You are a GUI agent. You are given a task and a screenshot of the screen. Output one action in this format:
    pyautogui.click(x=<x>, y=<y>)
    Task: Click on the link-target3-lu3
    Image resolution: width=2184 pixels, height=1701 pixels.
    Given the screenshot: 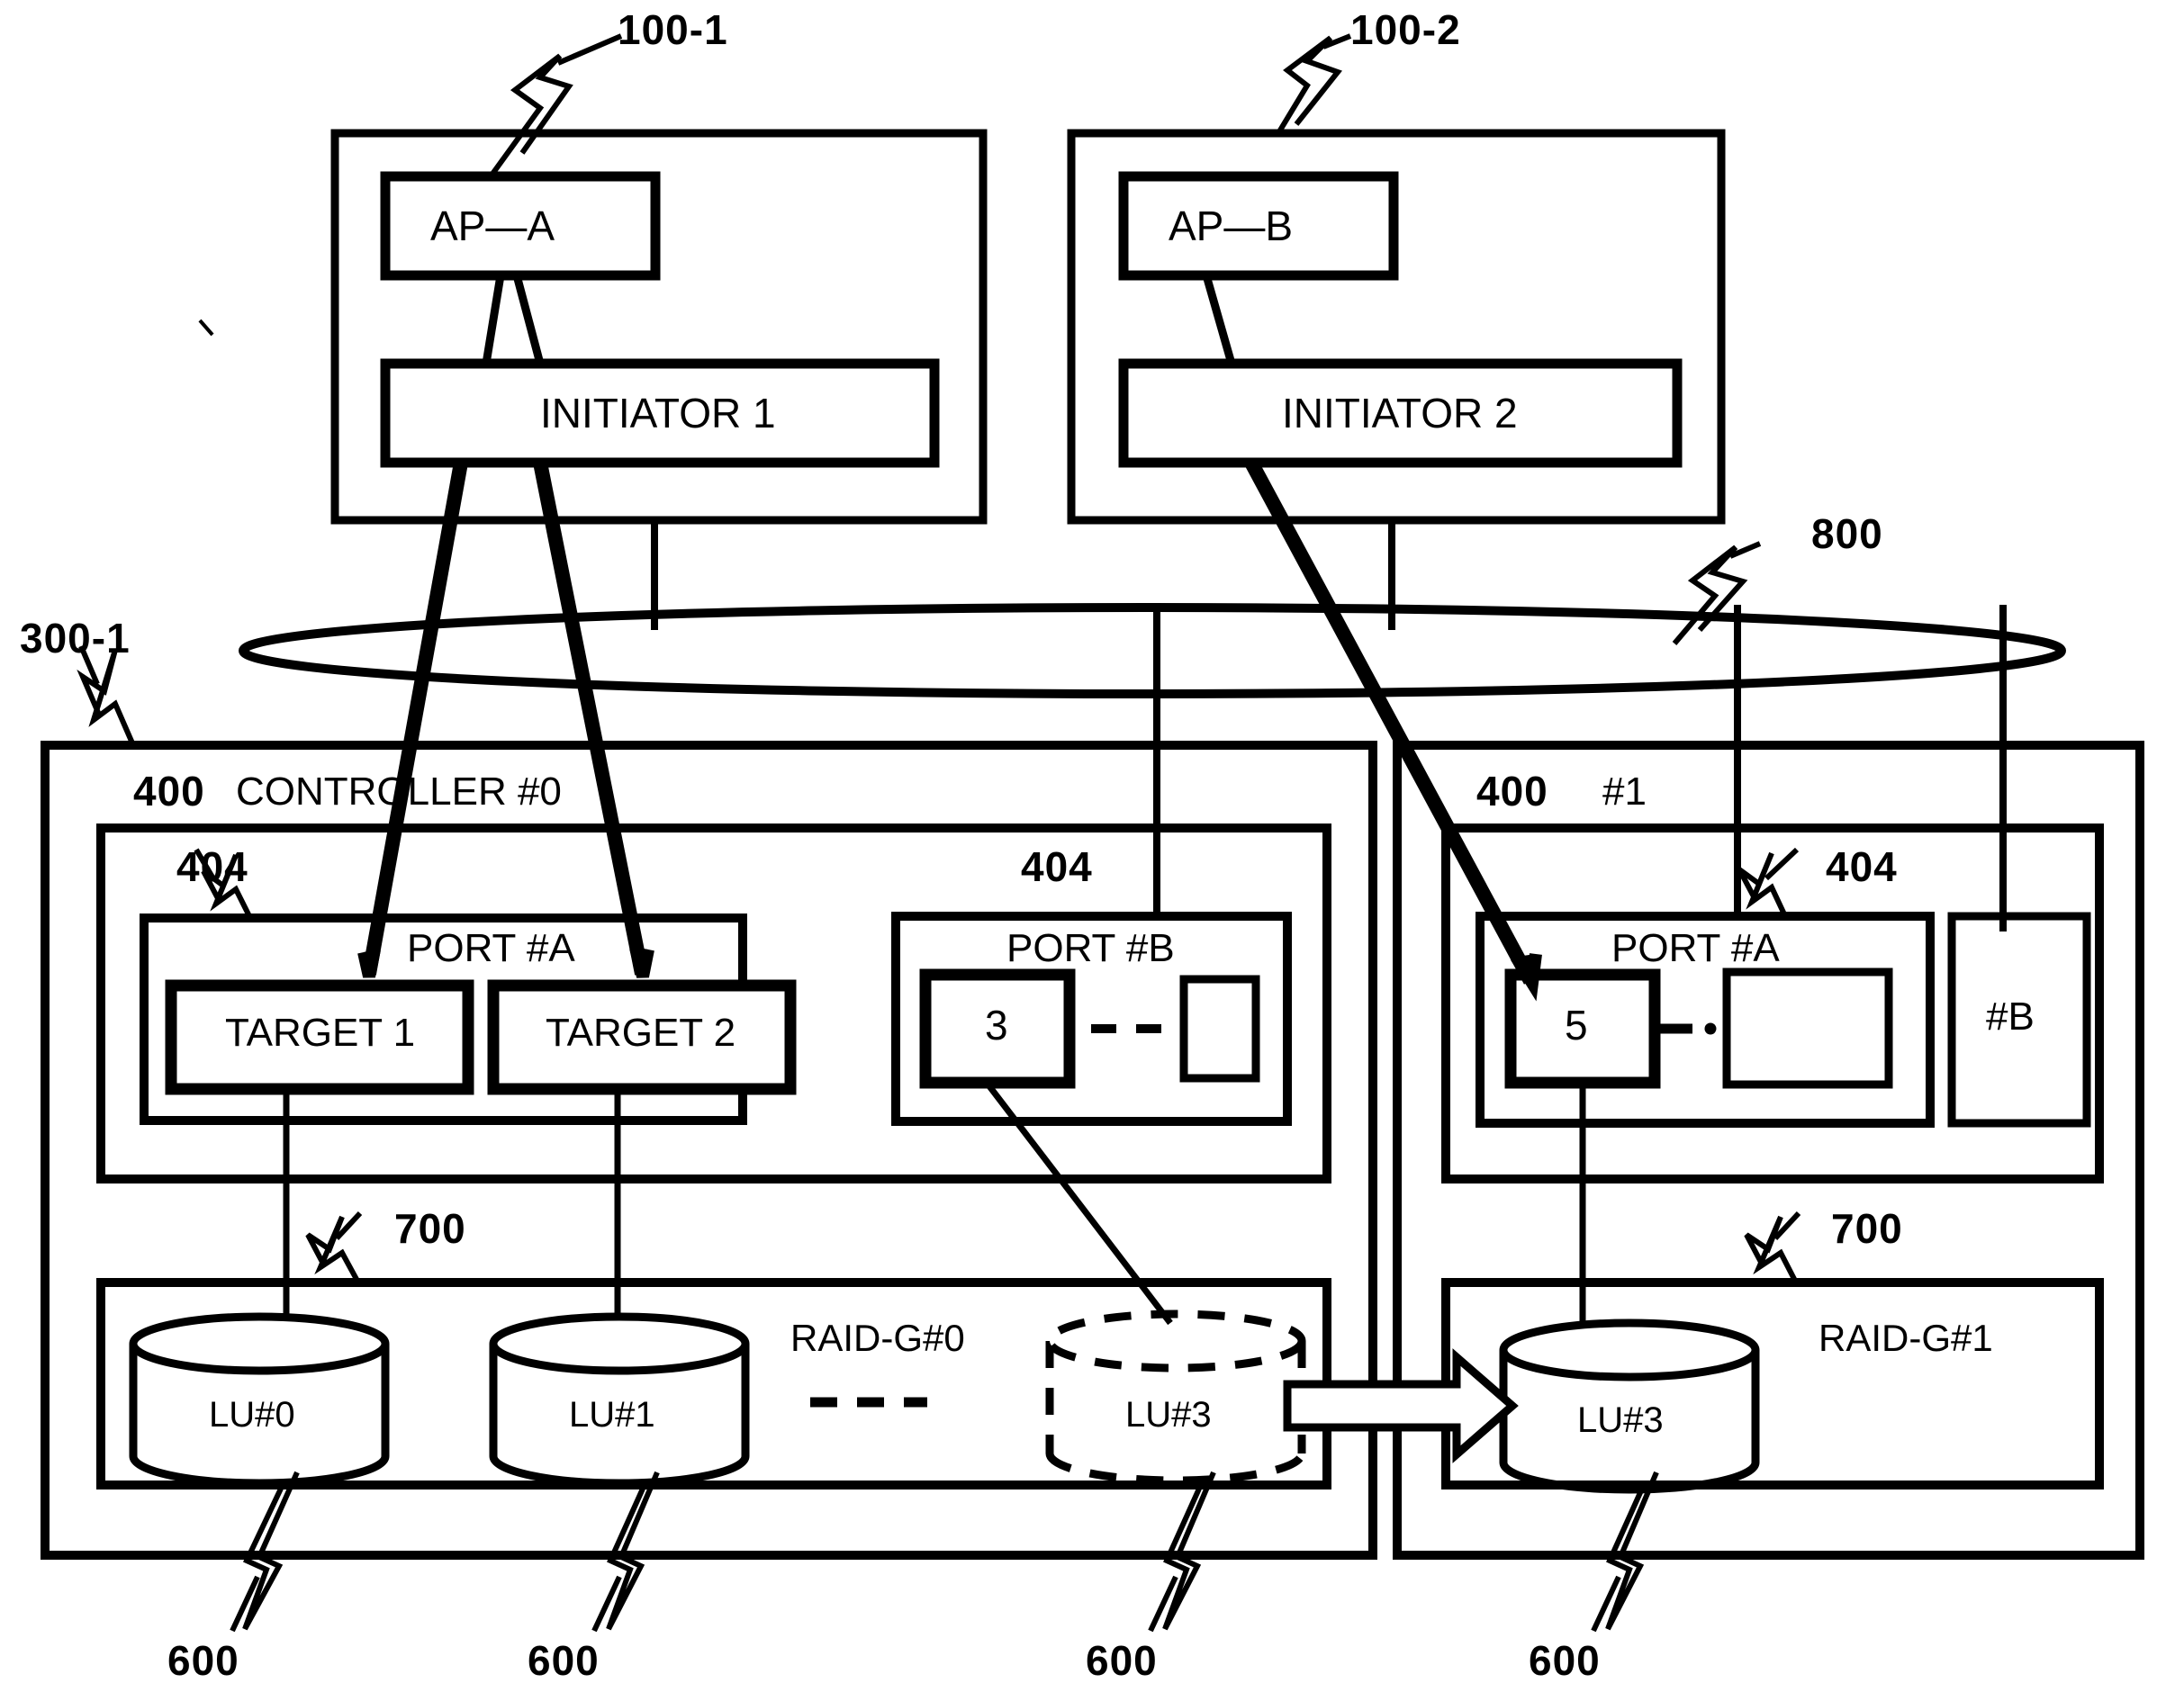 What is the action you would take?
    pyautogui.click(x=1079, y=1203)
    